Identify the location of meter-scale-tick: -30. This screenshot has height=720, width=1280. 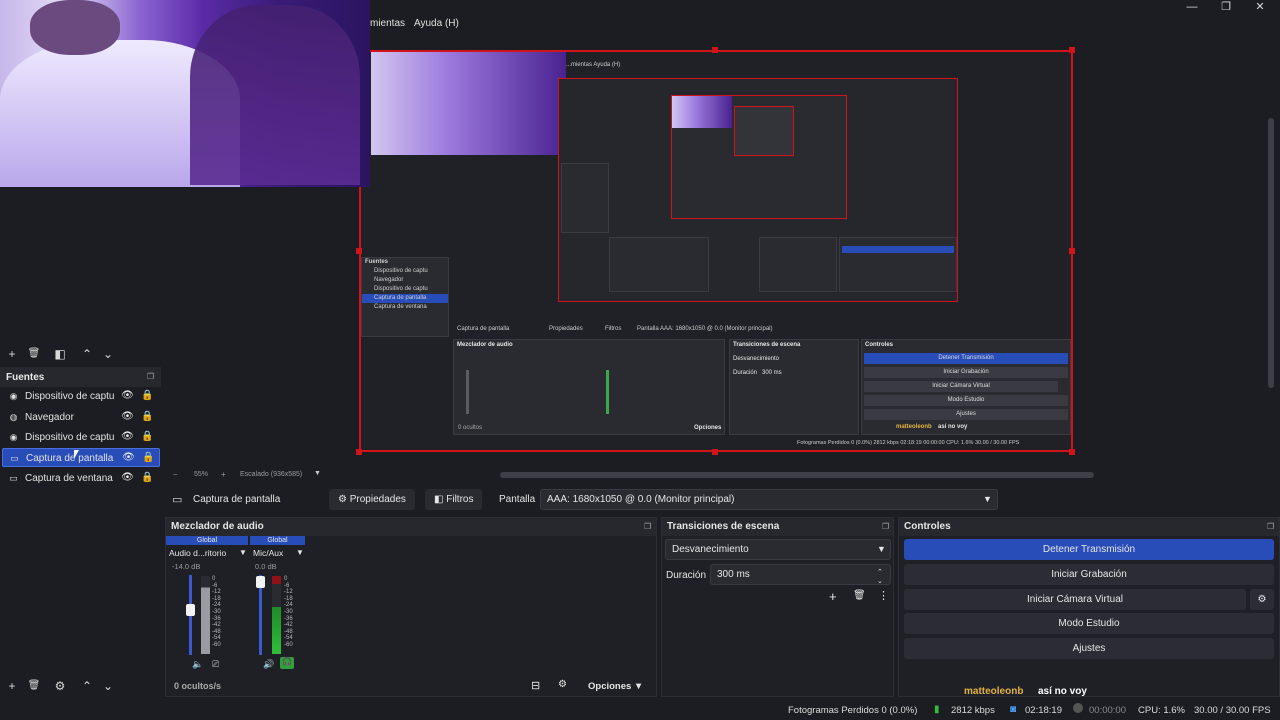
(288, 611).